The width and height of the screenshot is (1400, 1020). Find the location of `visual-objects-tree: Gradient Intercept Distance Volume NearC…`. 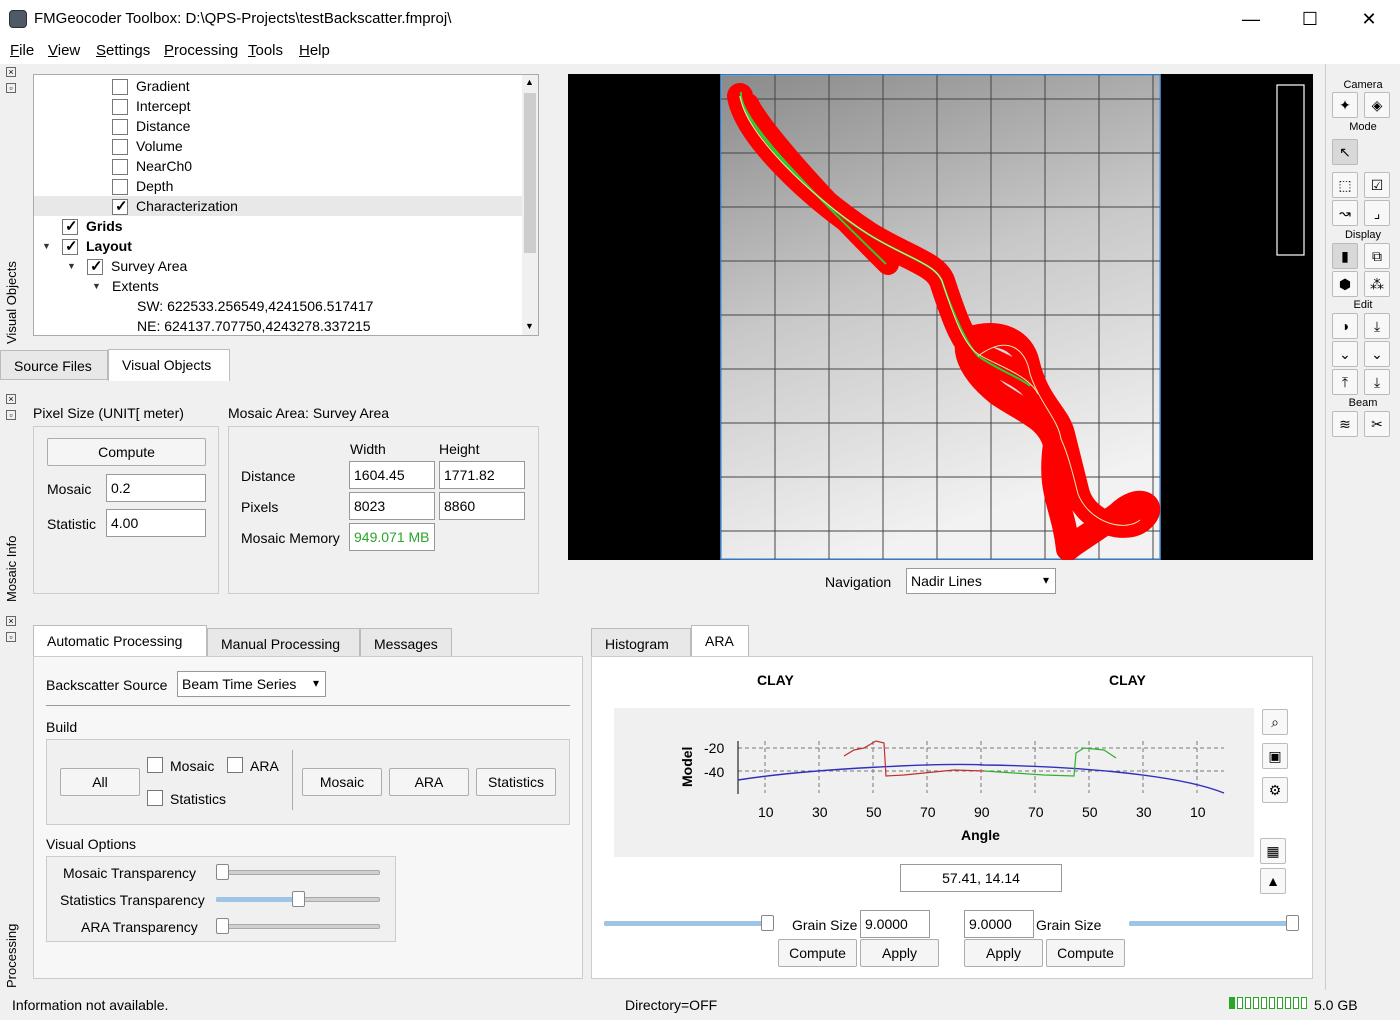

visual-objects-tree: Gradient Intercept Distance Volume NearC… is located at coordinates (286, 205).